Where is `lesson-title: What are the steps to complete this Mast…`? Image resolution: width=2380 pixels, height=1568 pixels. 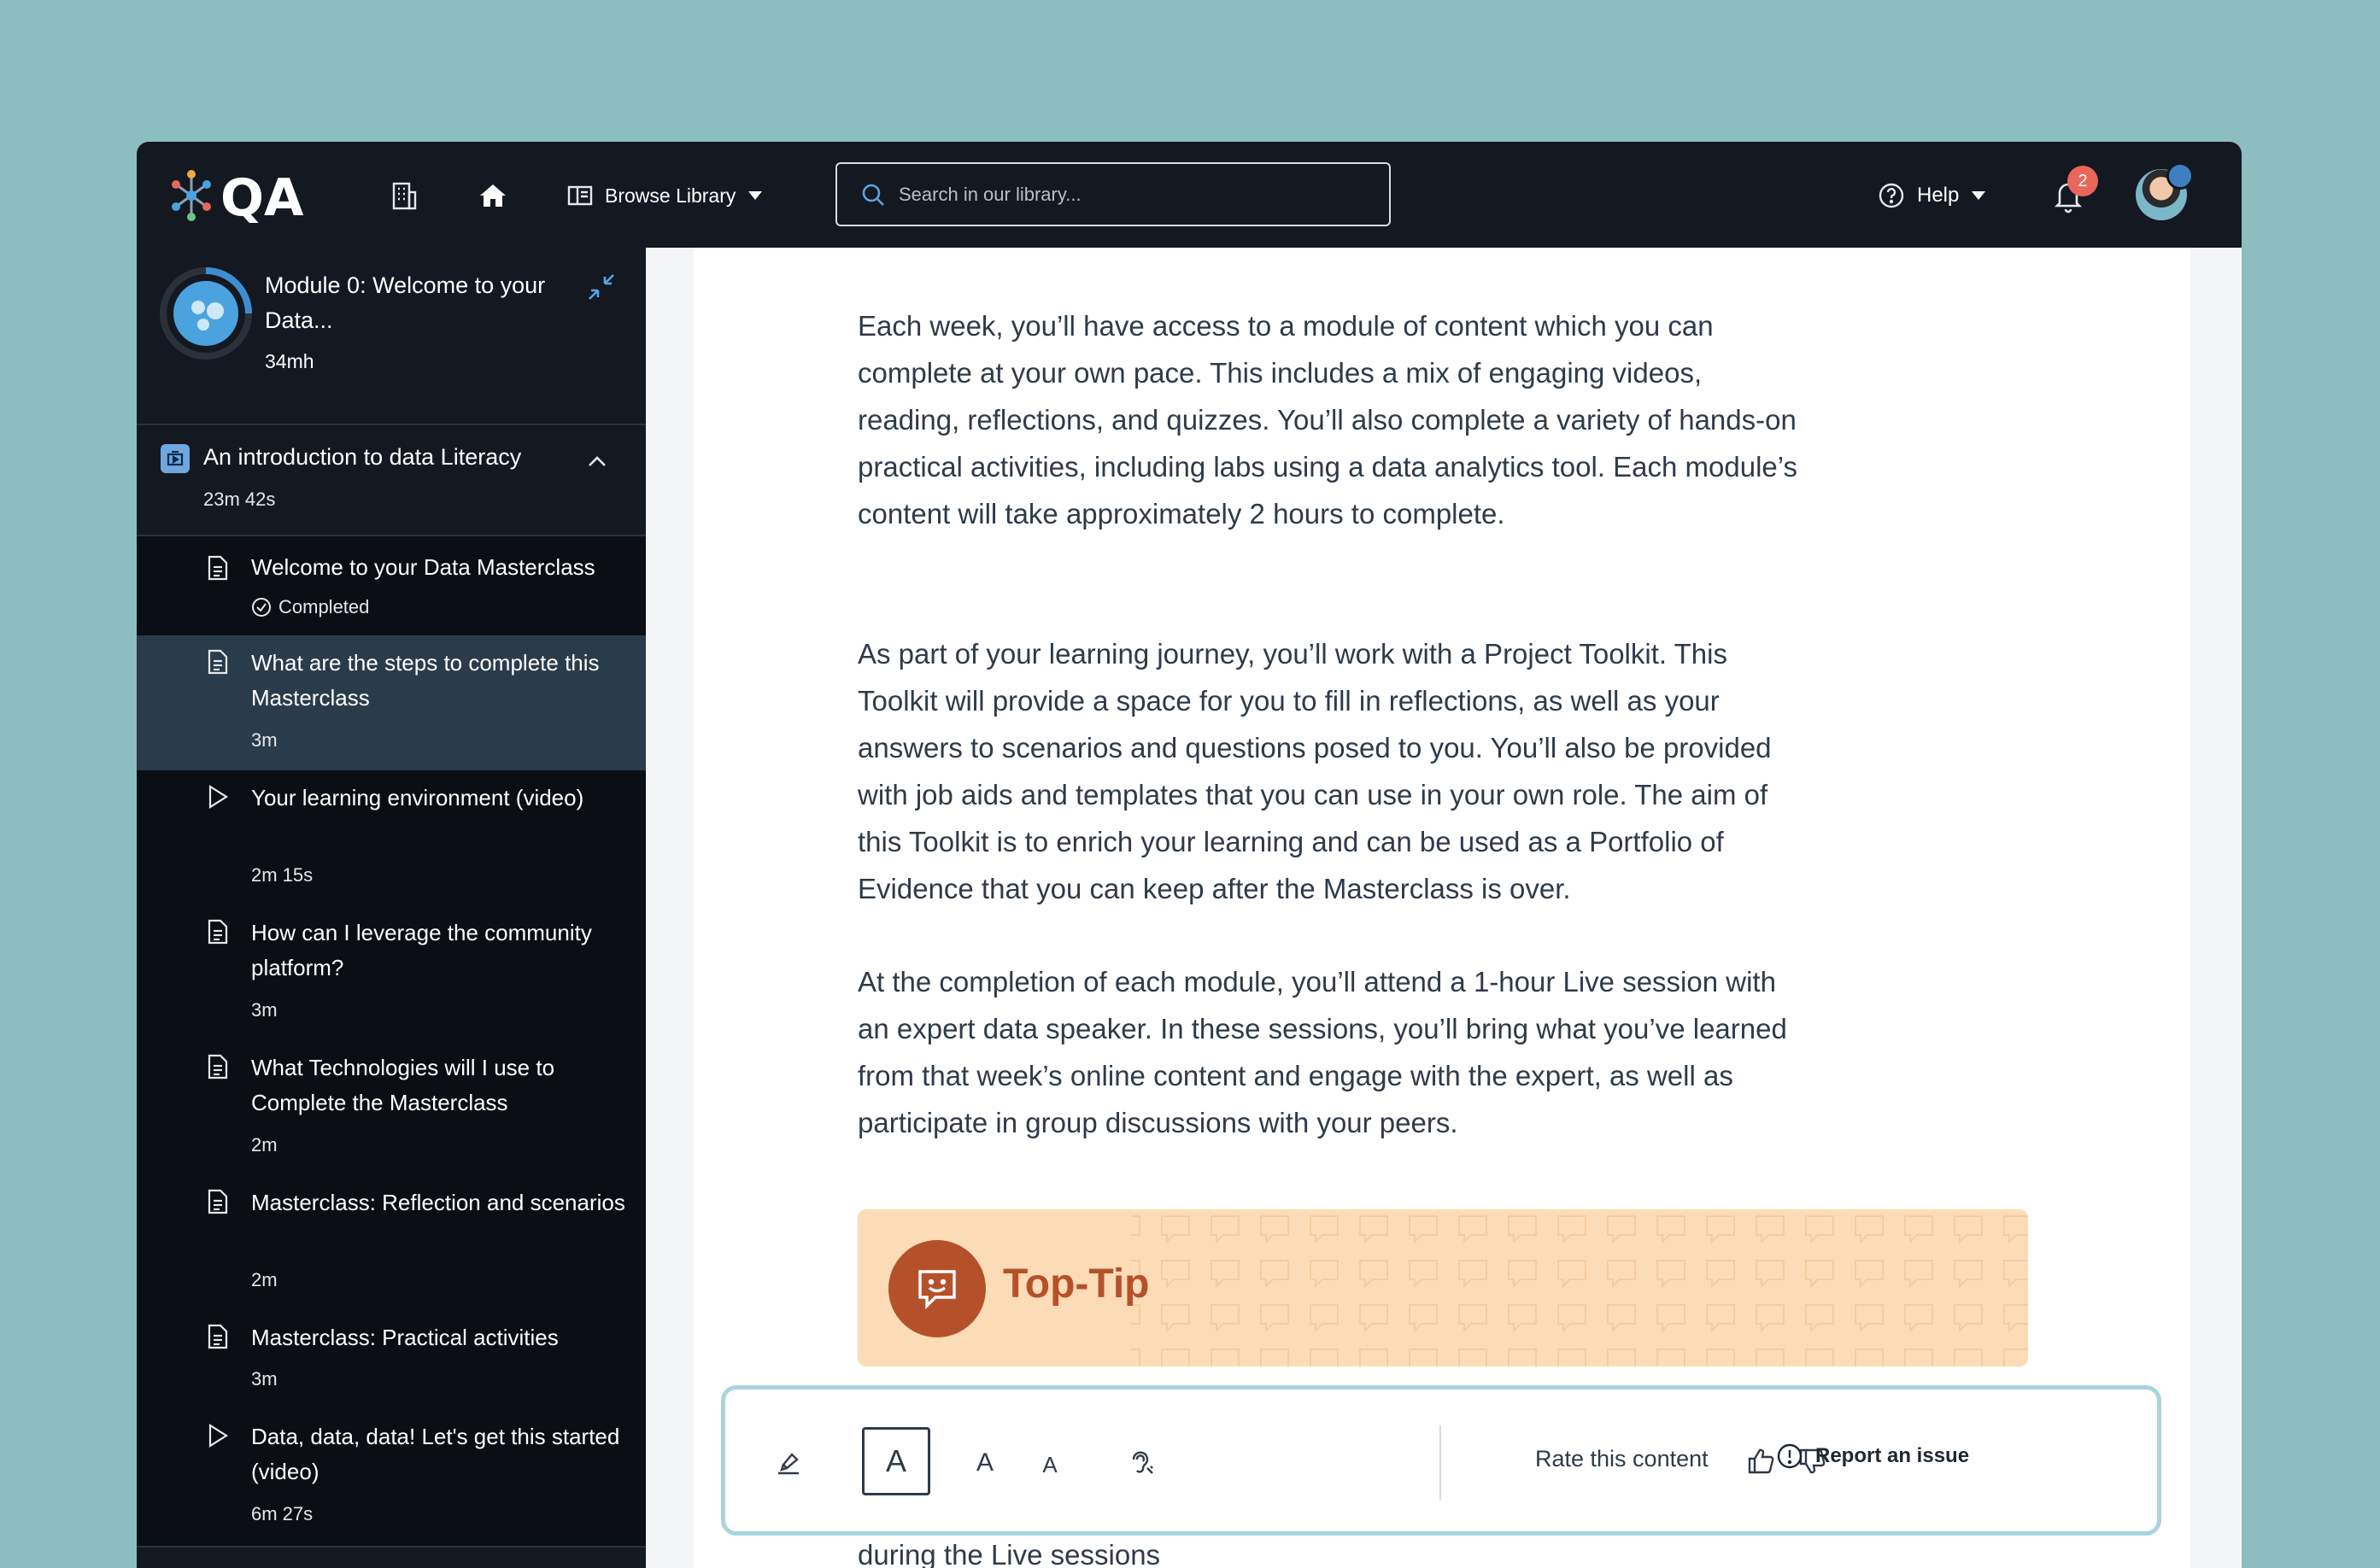 lesson-title: What are the steps to complete this Mast… is located at coordinates (426, 680).